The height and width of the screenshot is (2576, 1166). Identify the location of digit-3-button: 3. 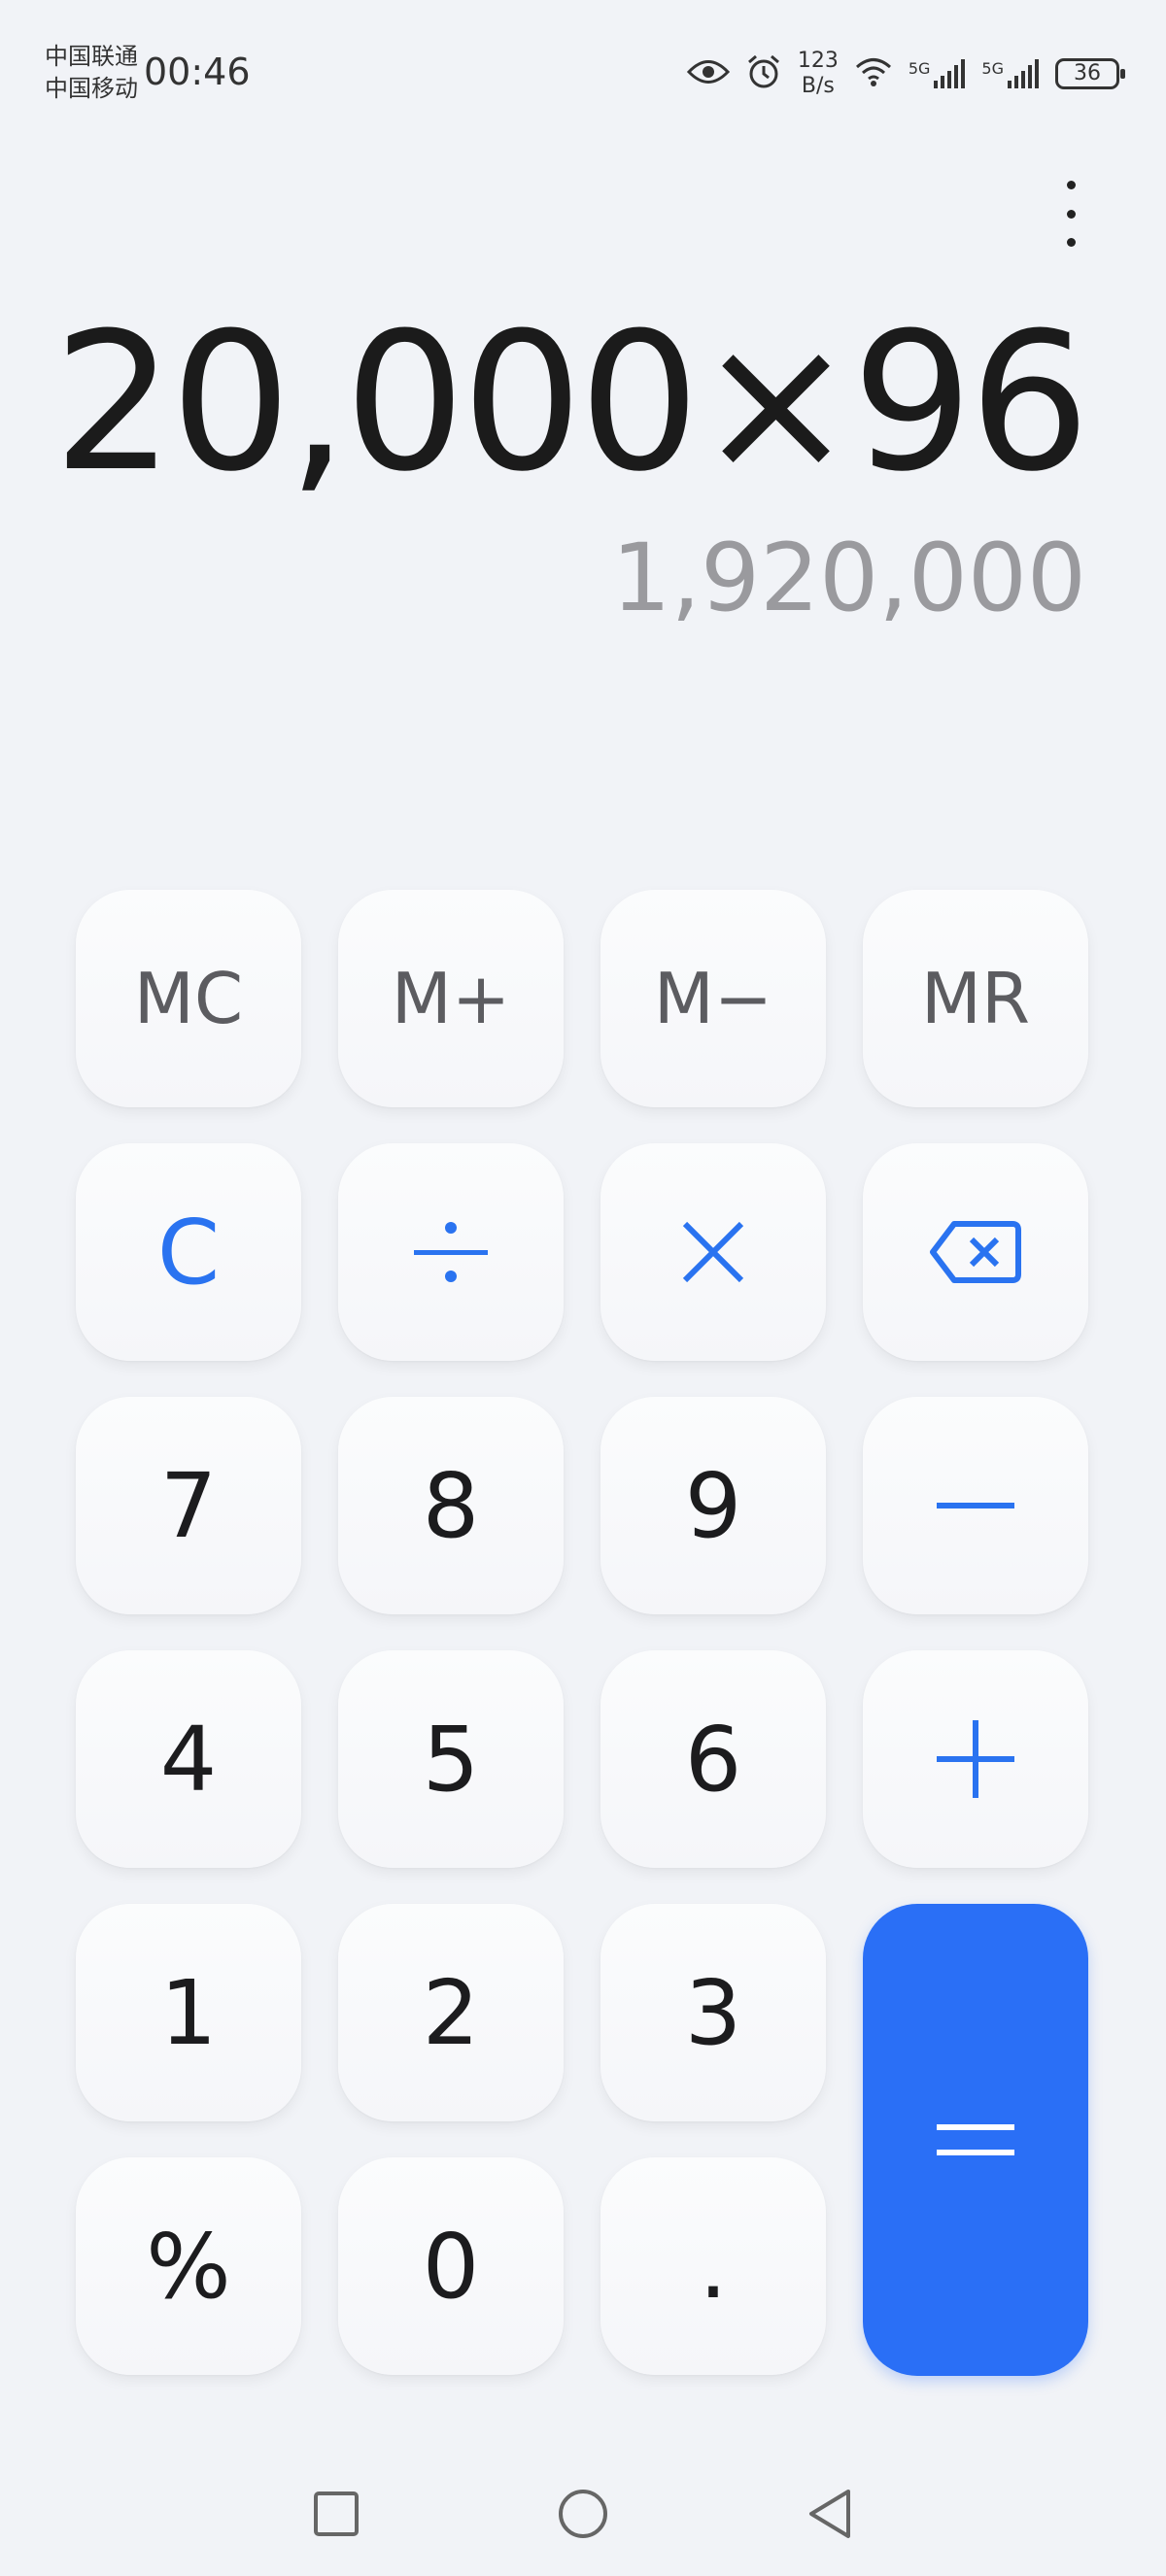
(713, 2012).